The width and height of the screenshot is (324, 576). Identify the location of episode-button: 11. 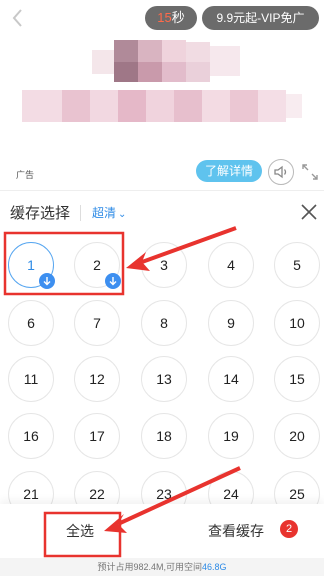
(31, 379).